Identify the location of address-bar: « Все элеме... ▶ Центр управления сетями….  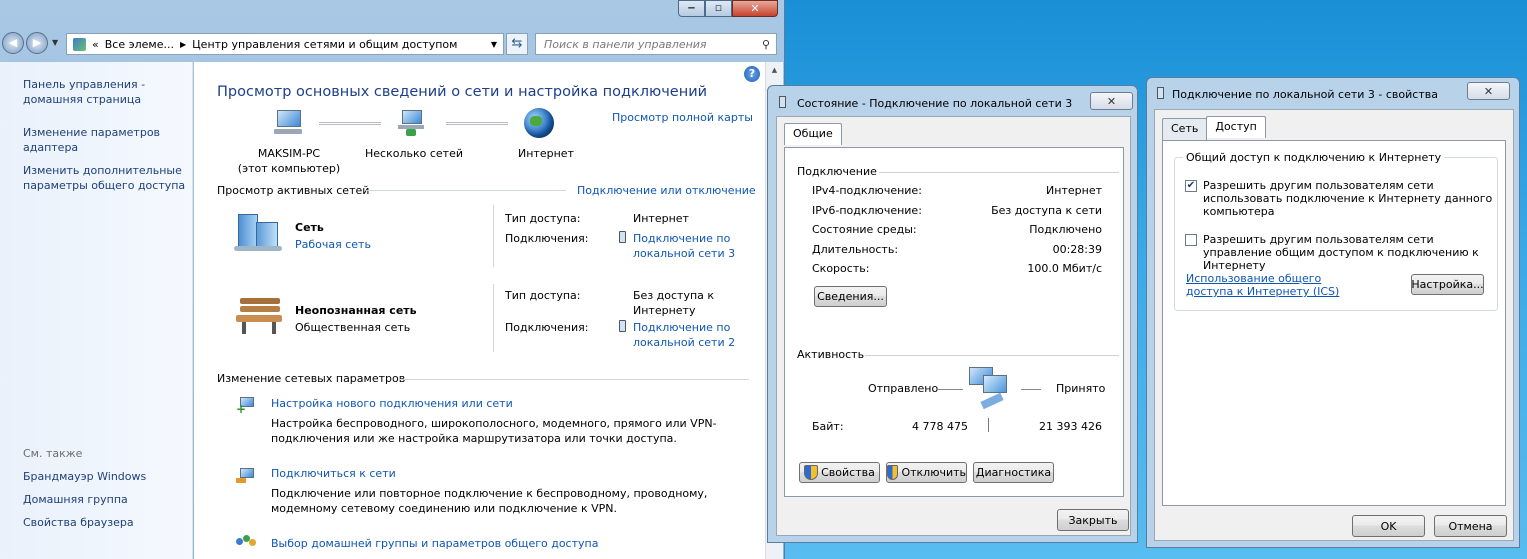
(285, 44).